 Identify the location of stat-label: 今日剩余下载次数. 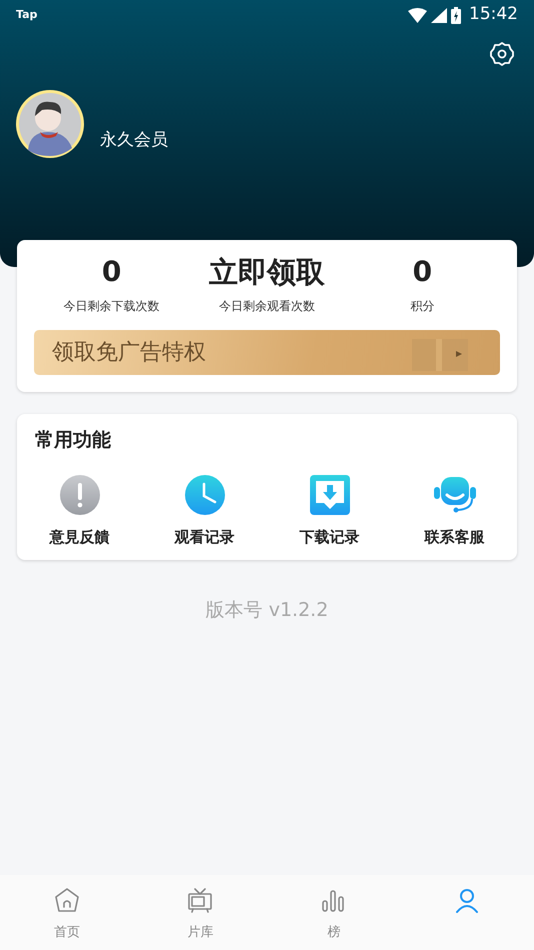
(112, 306).